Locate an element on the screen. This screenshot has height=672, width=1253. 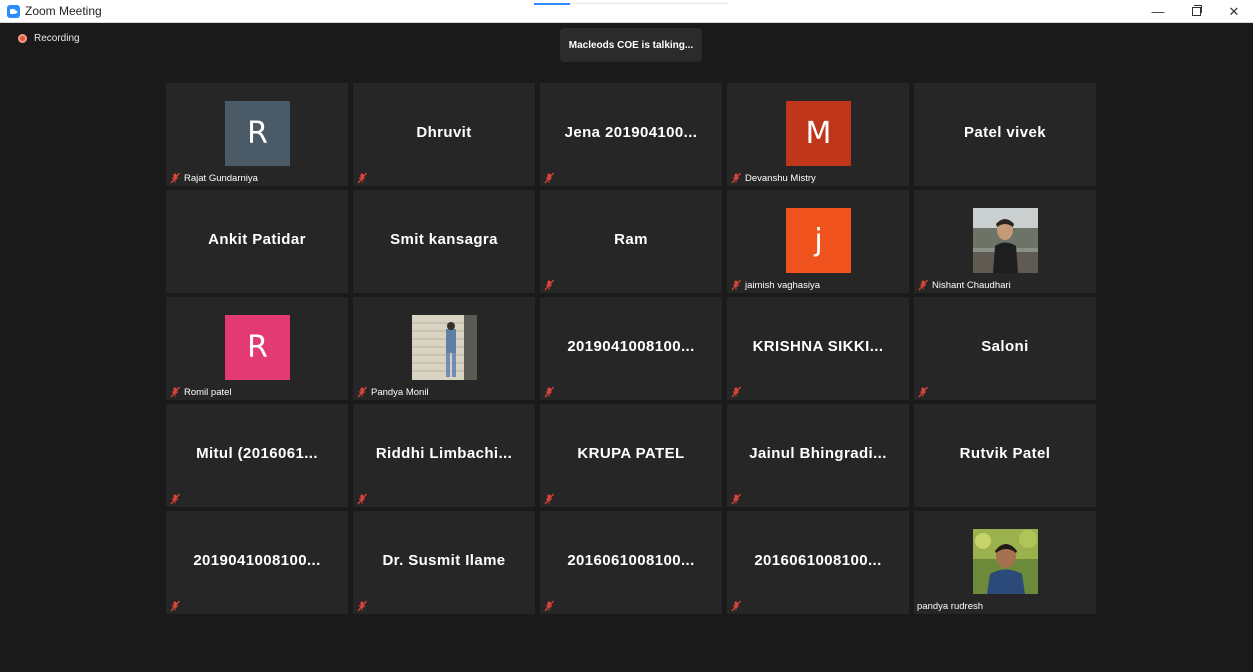
participant-tile: Ram is located at coordinates (631, 241).